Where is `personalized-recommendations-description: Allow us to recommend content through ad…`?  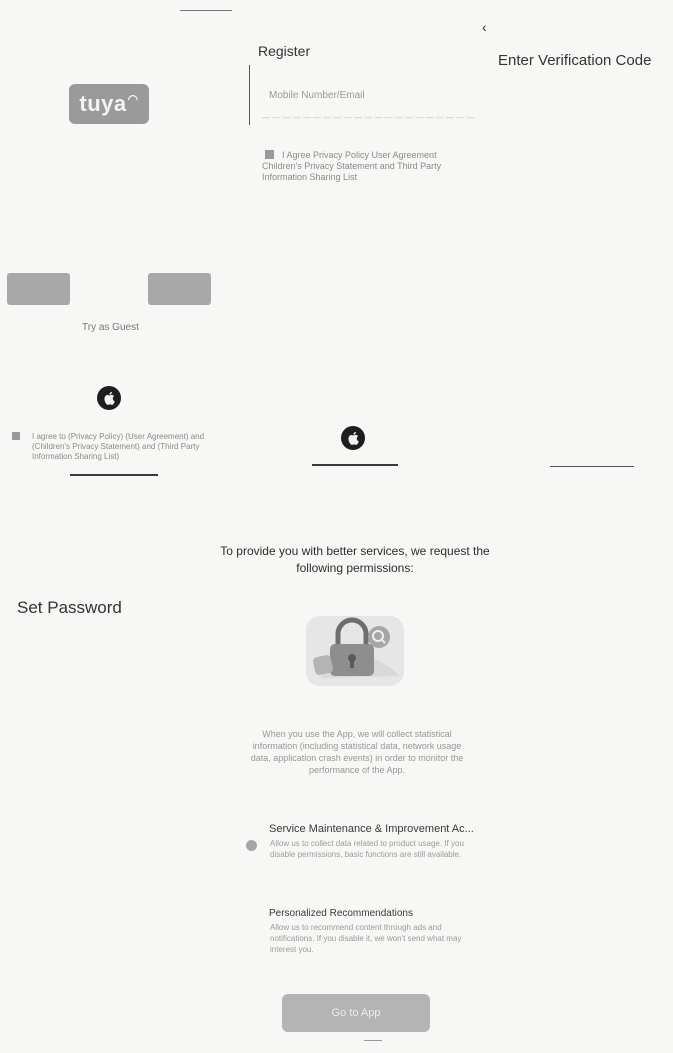
personalized-recommendations-description: Allow us to recommend content through ad… is located at coordinates (366, 938).